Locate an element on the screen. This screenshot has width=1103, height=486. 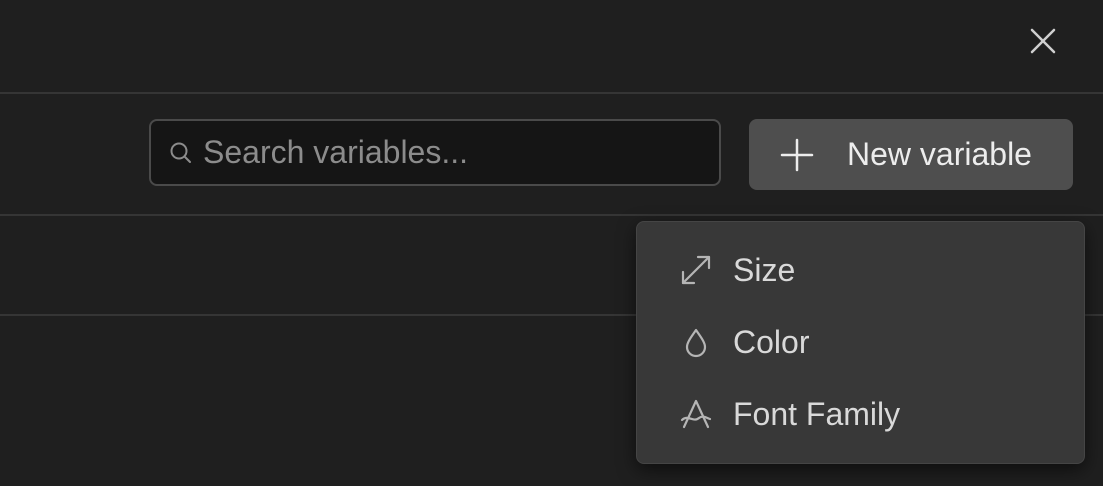
menu-item-size: Size is located at coordinates (860, 270).